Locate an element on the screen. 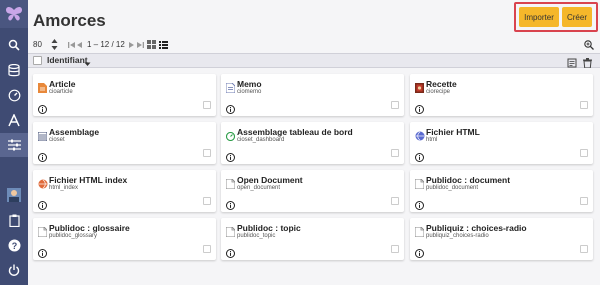 This screenshot has height=285, width=600. html-globe-icon is located at coordinates (420, 134).